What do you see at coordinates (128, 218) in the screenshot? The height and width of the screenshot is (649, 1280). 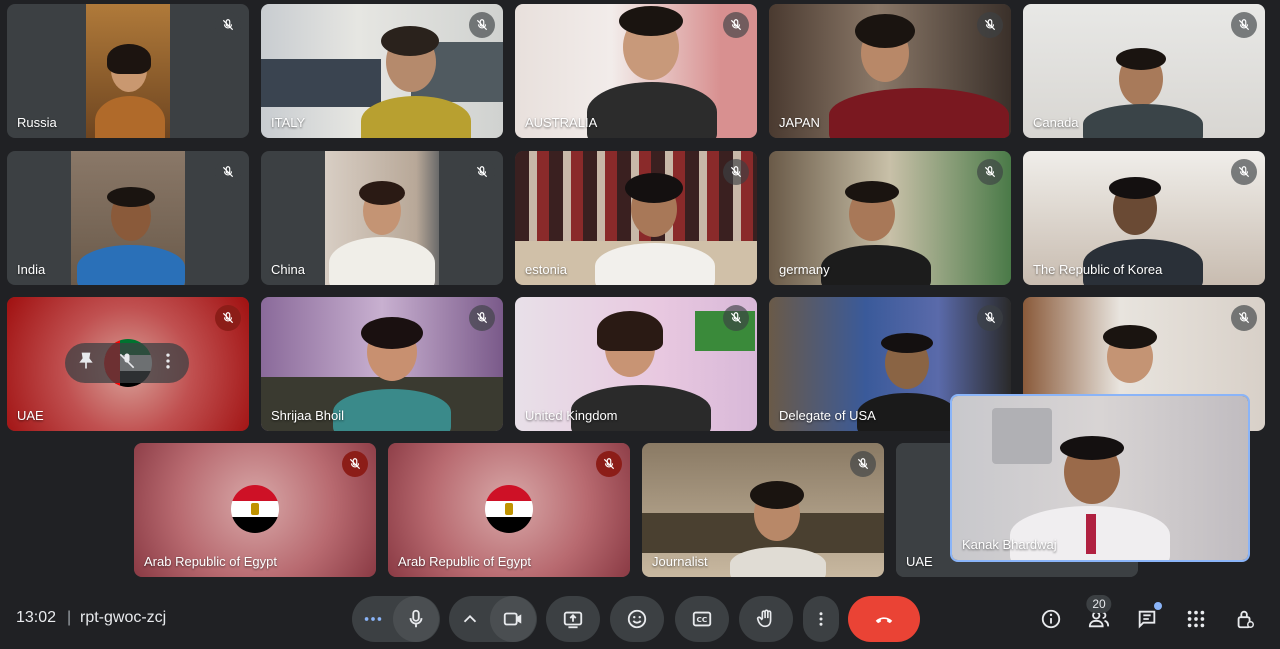 I see `participant-tile: India` at bounding box center [128, 218].